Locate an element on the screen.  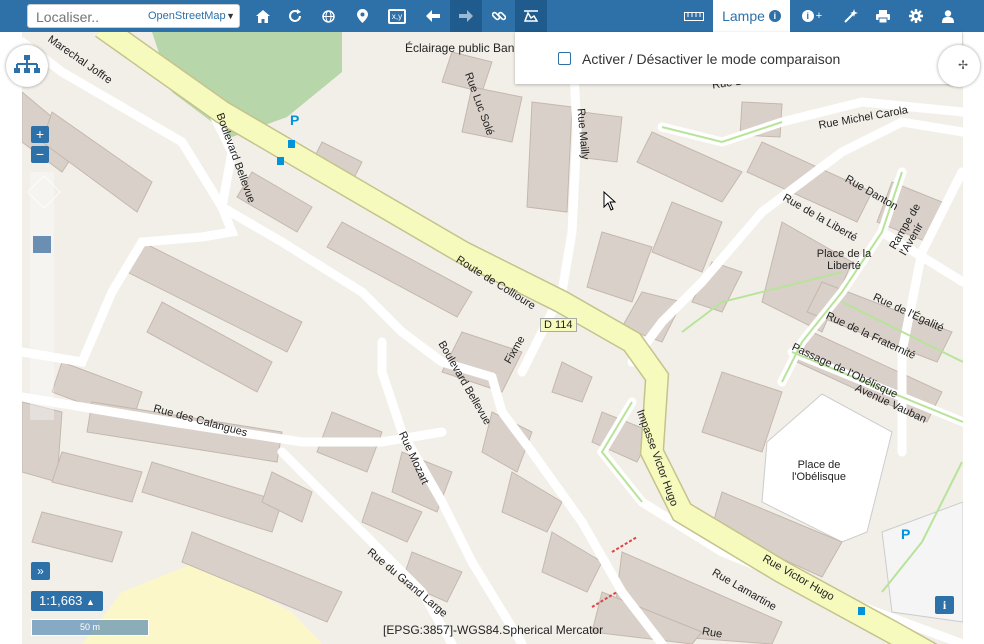
tab-lampe: Lampe i is located at coordinates (751, 16).